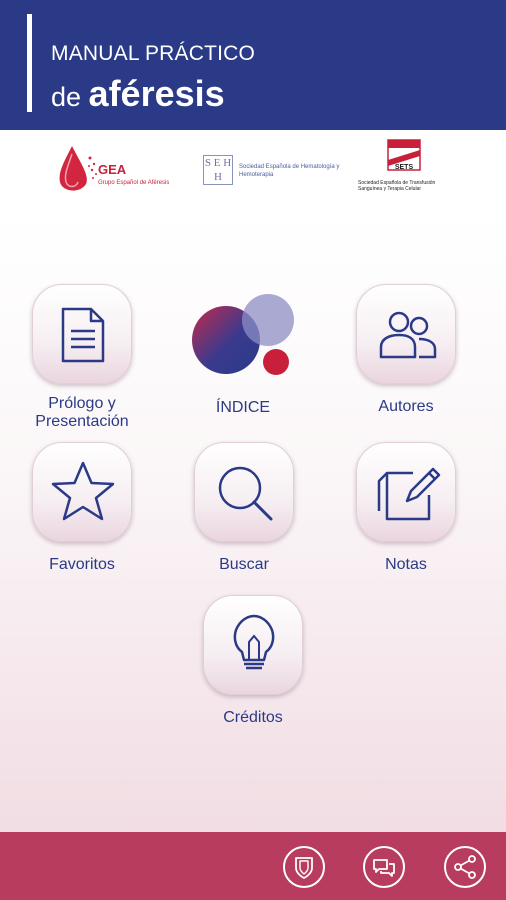 This screenshot has height=900, width=506. I want to click on app-header: MANUAL PRÁCTICO de aféresis, so click(253, 65).